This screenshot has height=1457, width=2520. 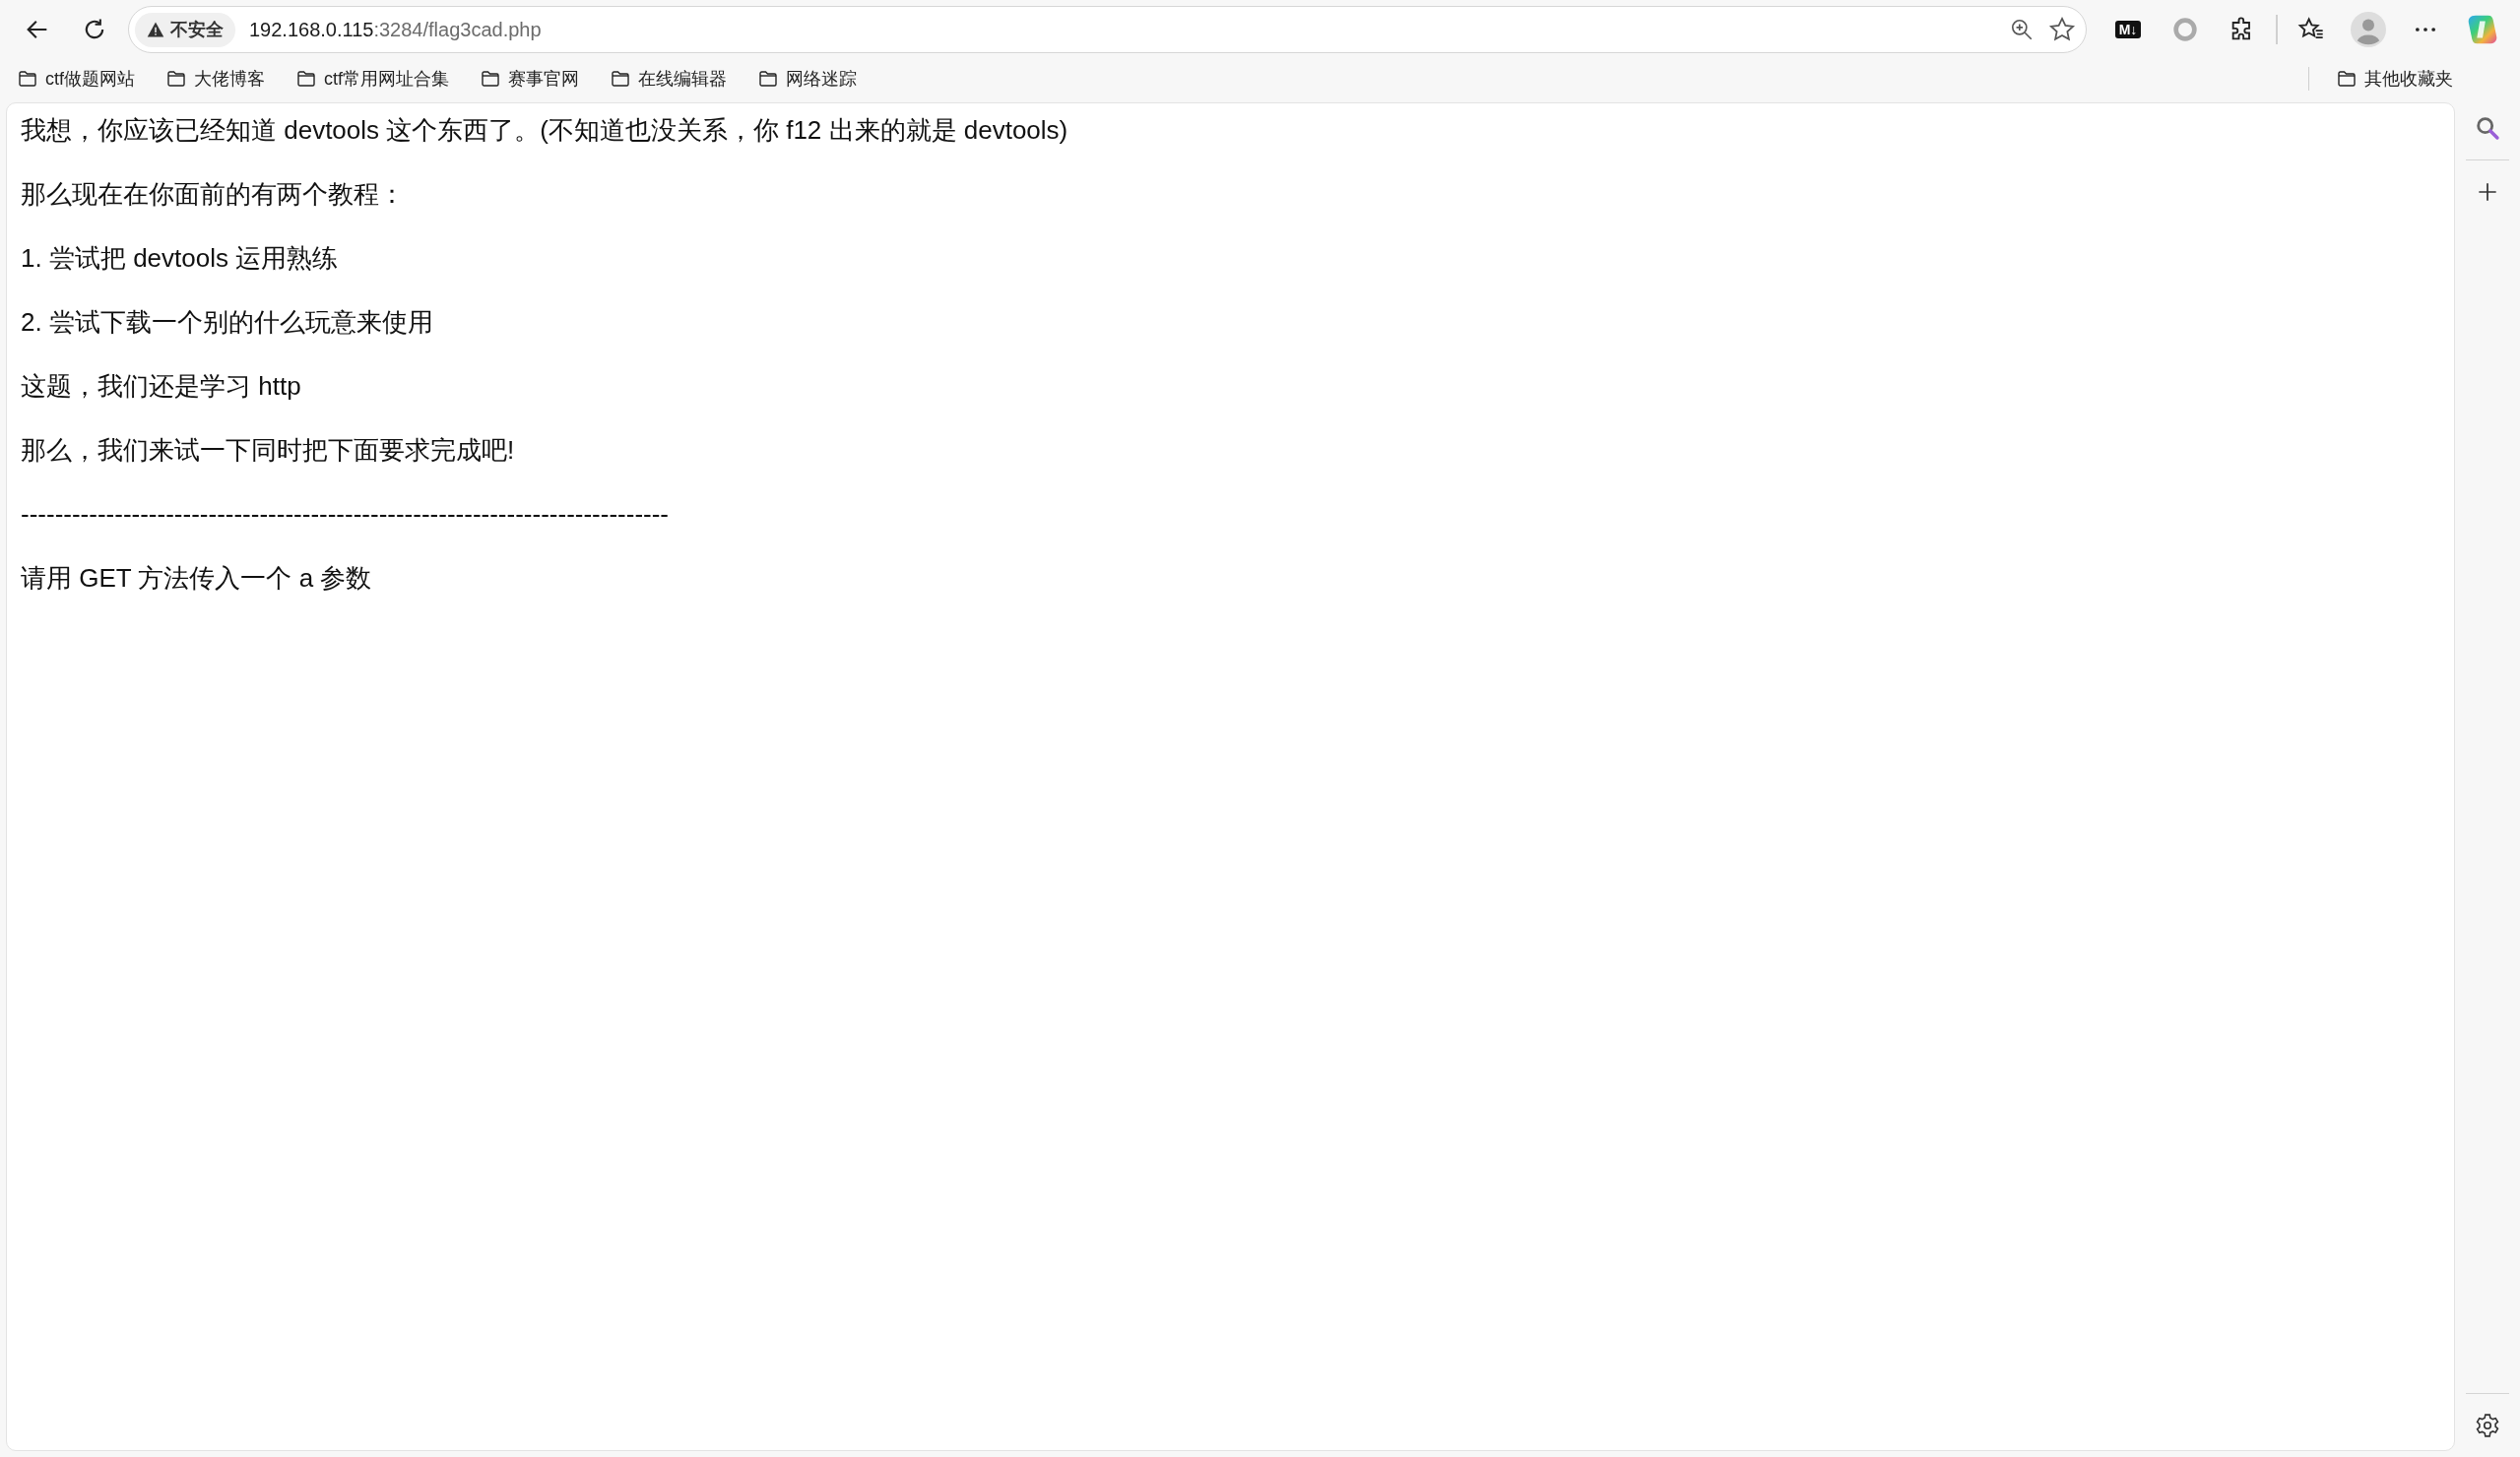 I want to click on ring-icon, so click(x=2185, y=29).